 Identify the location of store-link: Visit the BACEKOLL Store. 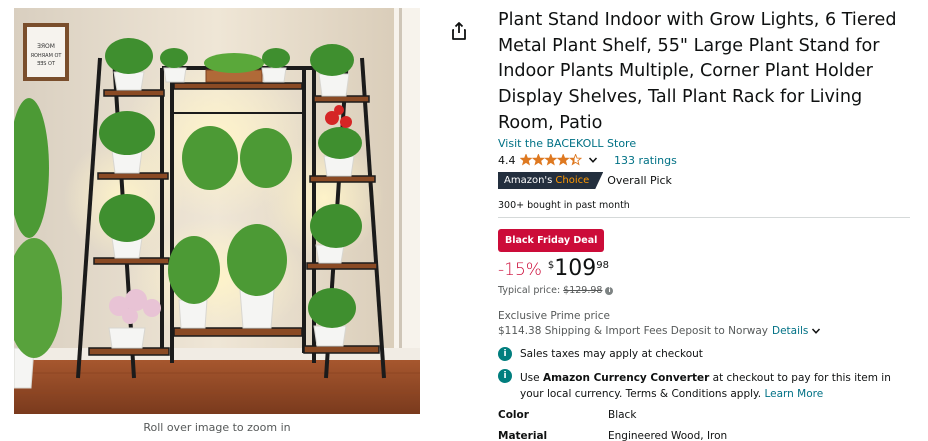
(567, 143).